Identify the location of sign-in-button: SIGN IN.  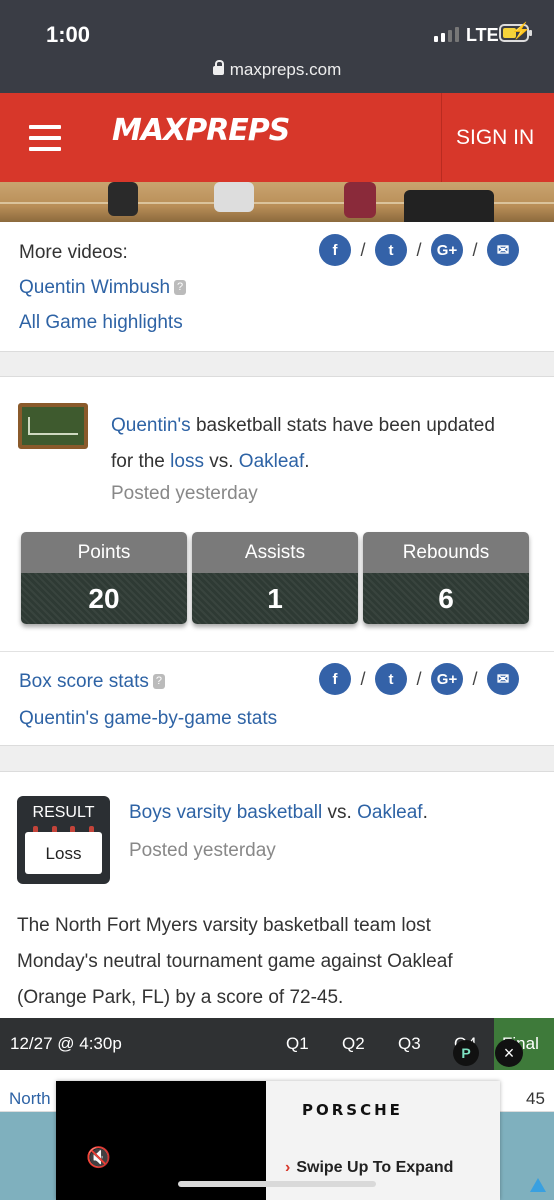
(495, 138).